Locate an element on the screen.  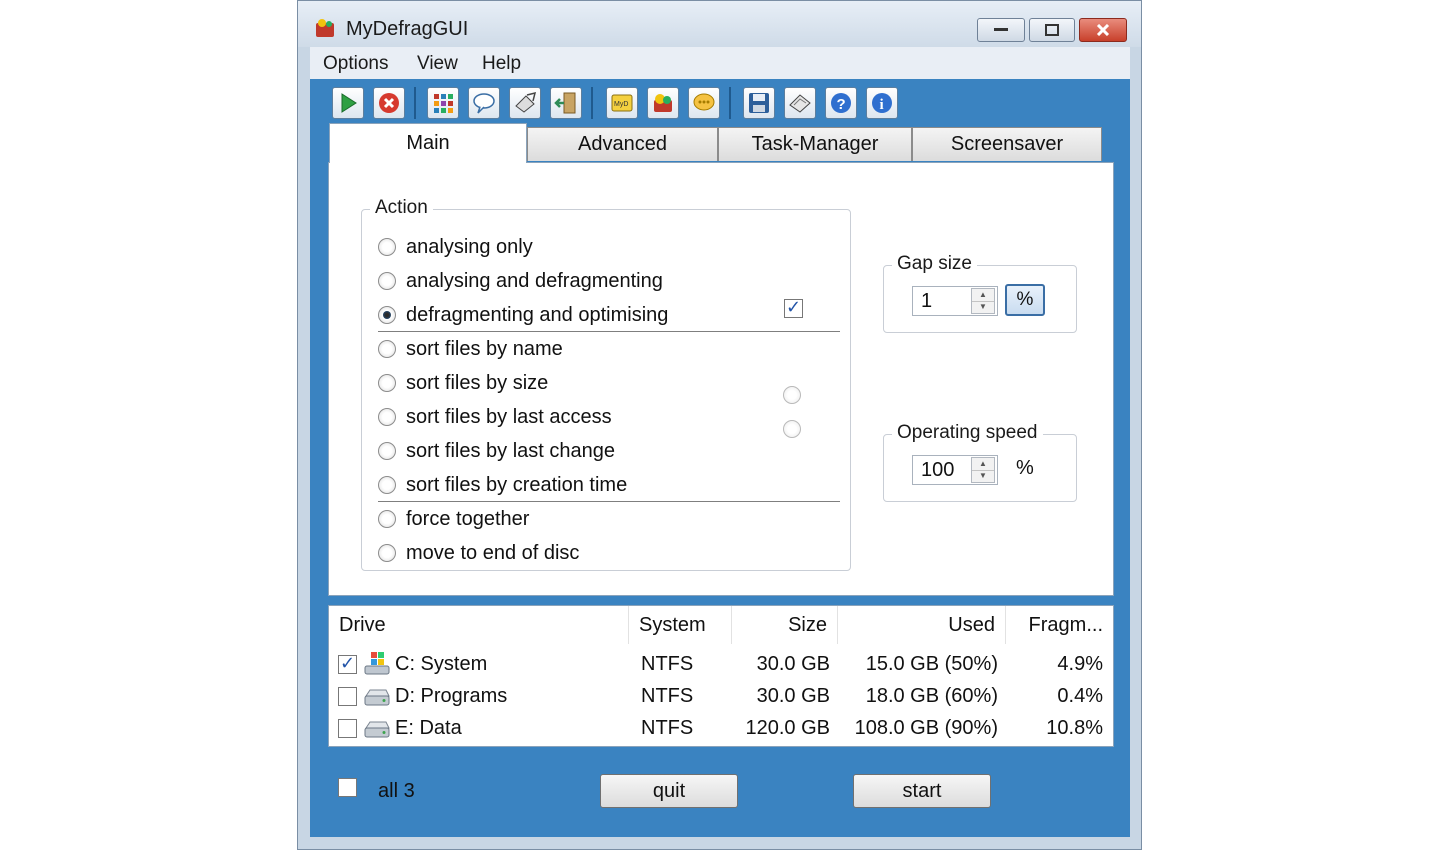
column-header-system: System is located at coordinates (680, 625).